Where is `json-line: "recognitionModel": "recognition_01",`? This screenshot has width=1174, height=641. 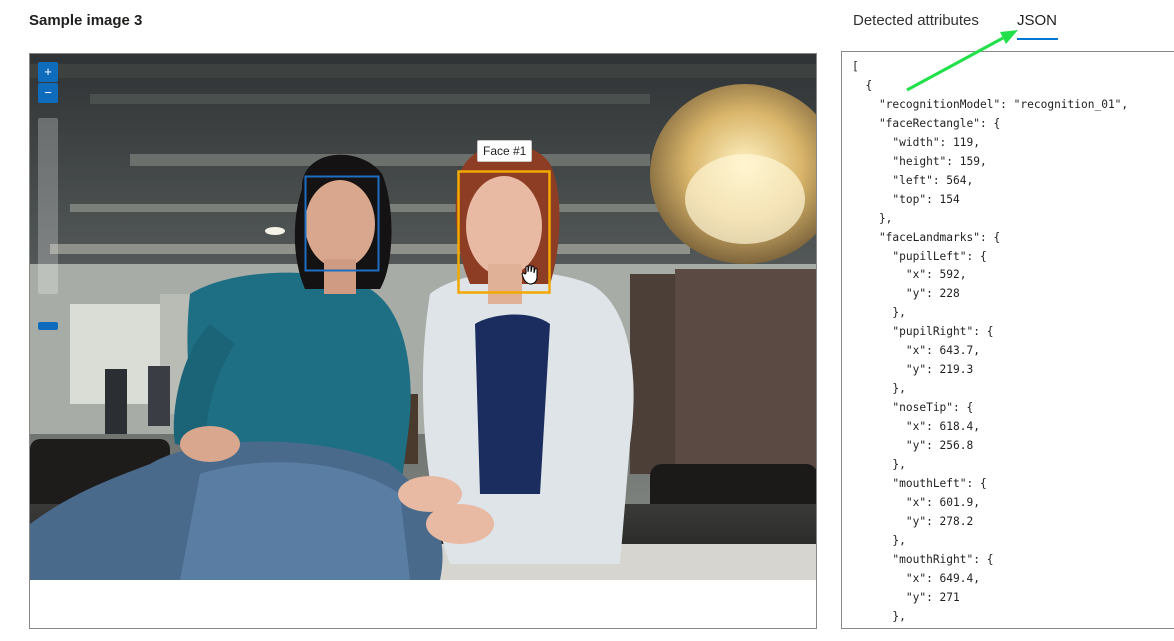 json-line: "recognitionModel": "recognition_01", is located at coordinates (990, 104).